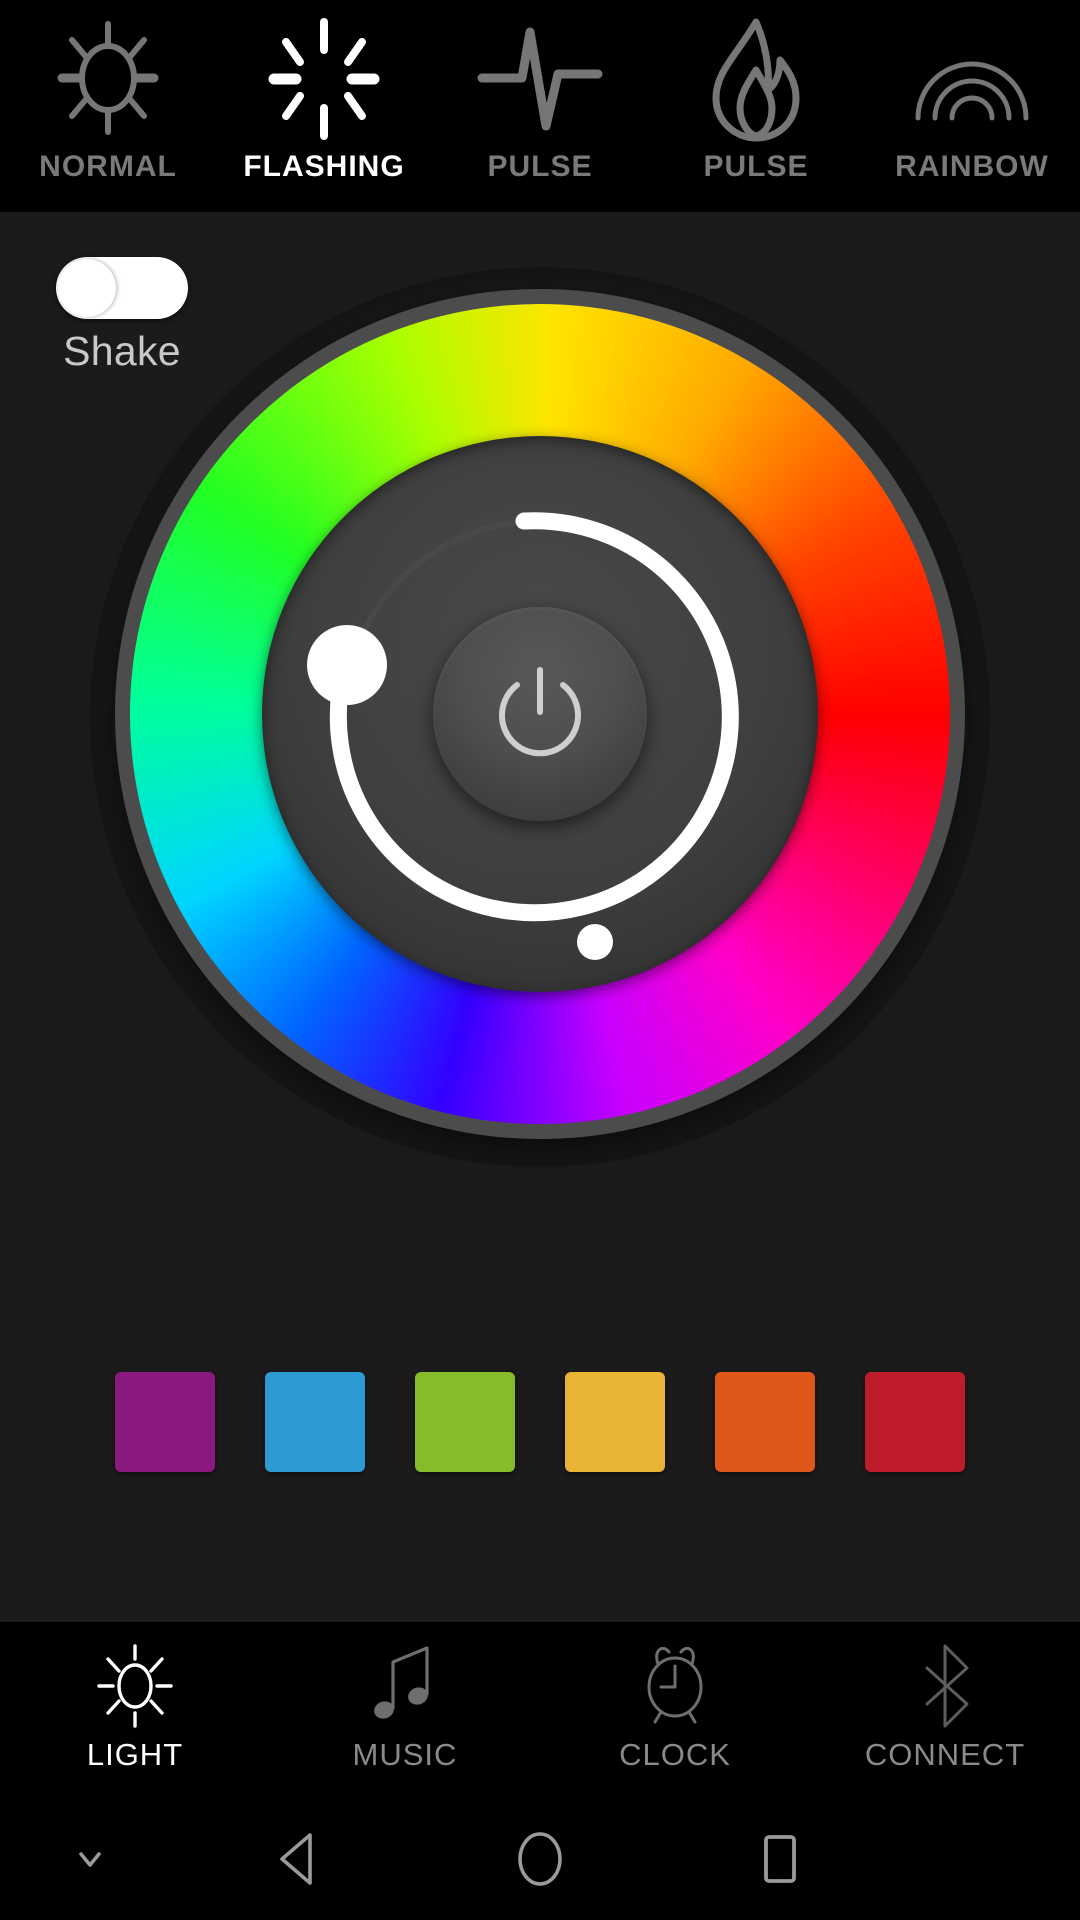  What do you see at coordinates (315, 1422) in the screenshot?
I see `swatch-blue` at bounding box center [315, 1422].